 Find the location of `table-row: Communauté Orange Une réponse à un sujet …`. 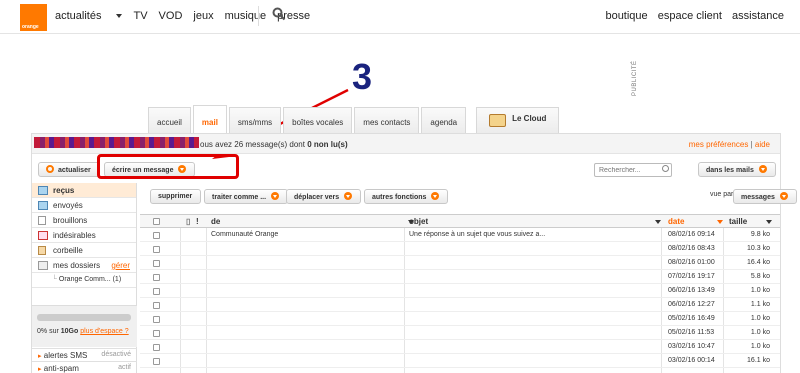

table-row: Communauté Orange Une réponse à un sujet … is located at coordinates (460, 235).